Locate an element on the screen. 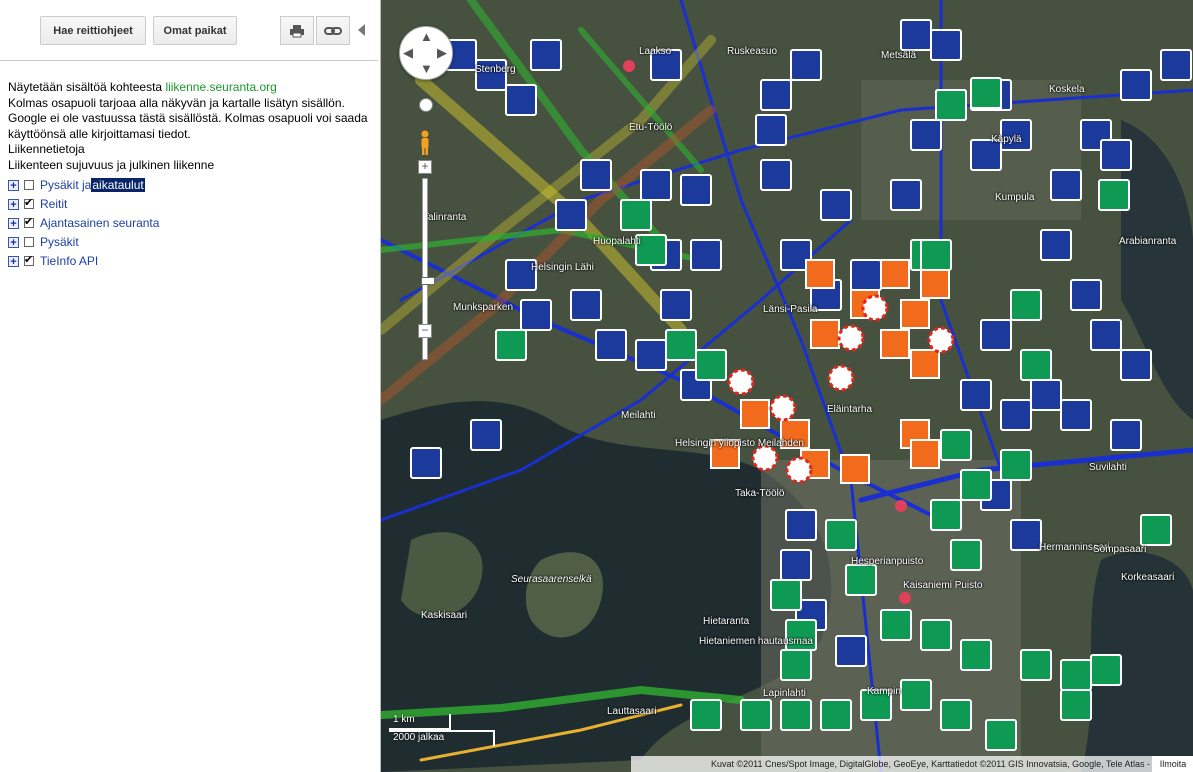 The width and height of the screenshot is (1193, 772). place-label: Arabianranta is located at coordinates (1148, 241).